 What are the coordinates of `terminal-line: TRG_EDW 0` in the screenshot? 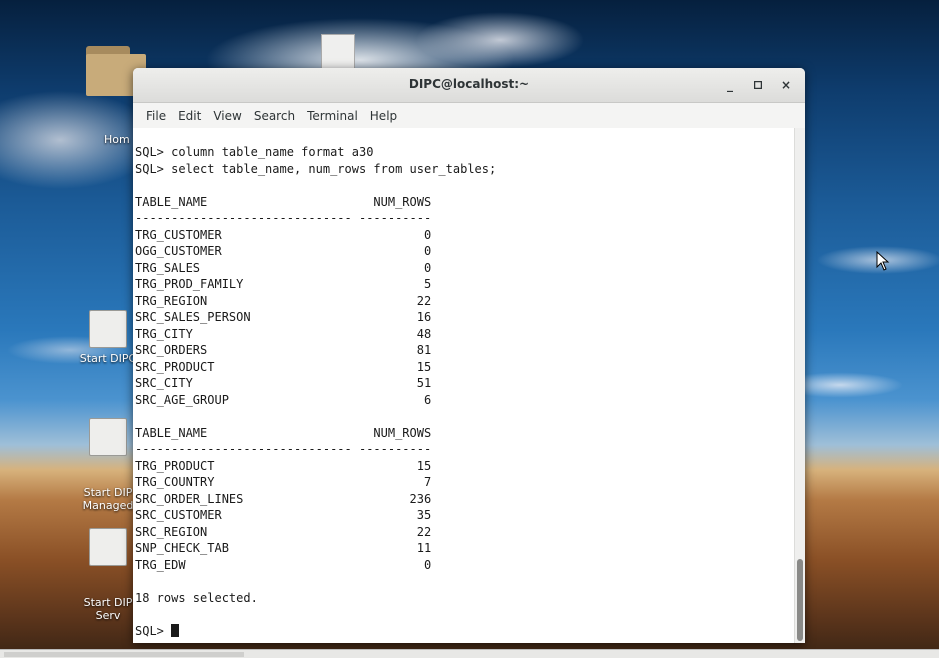 It's located at (283, 564).